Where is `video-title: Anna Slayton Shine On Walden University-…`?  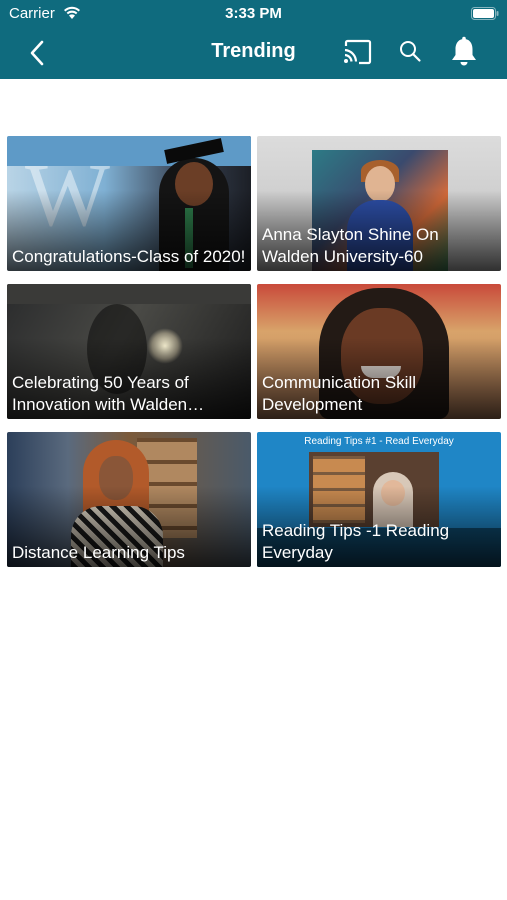 video-title: Anna Slayton Shine On Walden University-… is located at coordinates (350, 245).